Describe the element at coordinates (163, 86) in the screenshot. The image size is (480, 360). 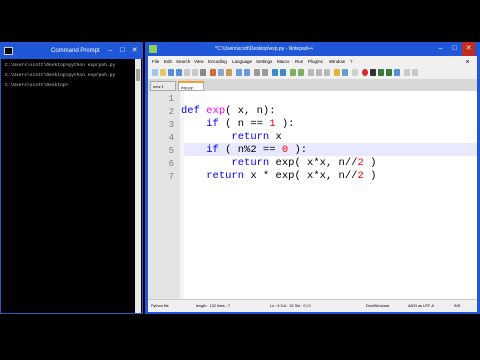
I see `tab-new-1: new 1` at that location.